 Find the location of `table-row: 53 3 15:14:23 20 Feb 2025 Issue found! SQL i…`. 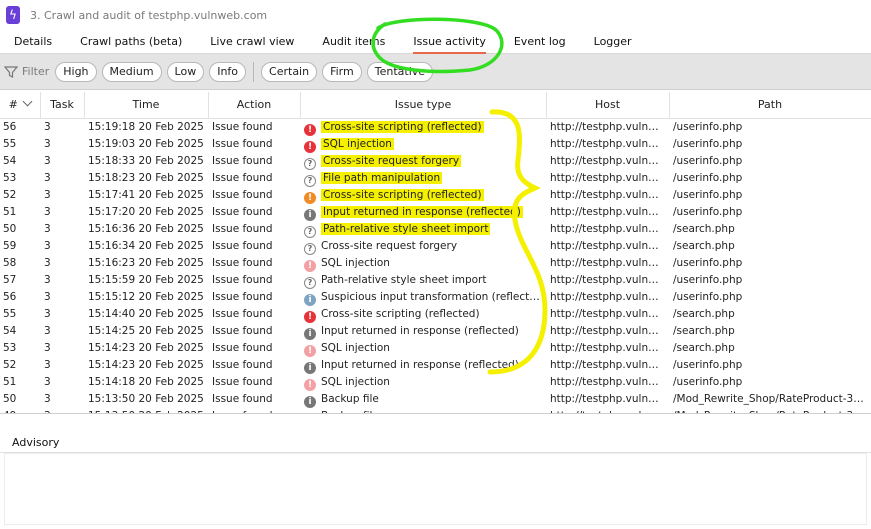

table-row: 53 3 15:14:23 20 Feb 2025 Issue found! SQL i… is located at coordinates (435, 348).